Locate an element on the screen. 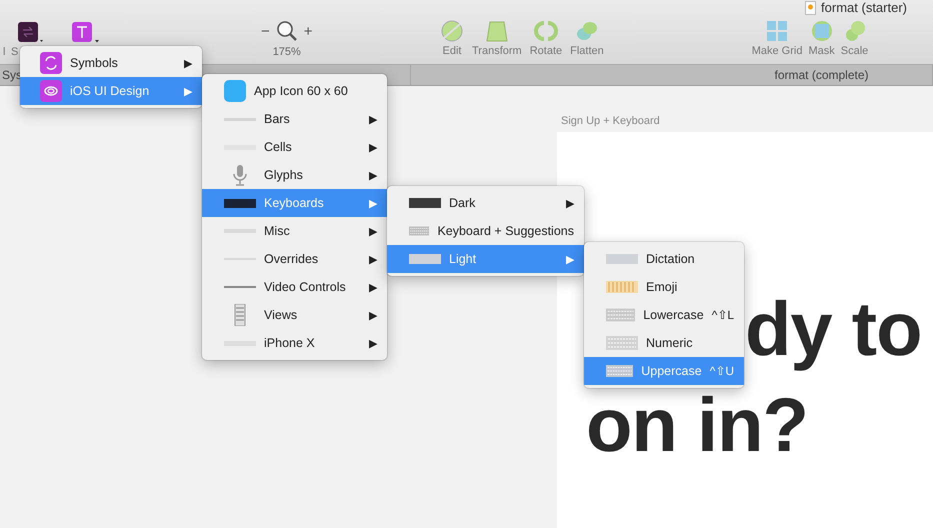 Image resolution: width=933 pixels, height=528 pixels. app-icon is located at coordinates (235, 91).